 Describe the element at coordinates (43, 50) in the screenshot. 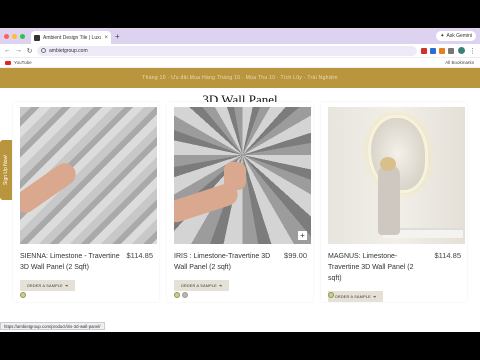

I see `site-info-icon` at that location.